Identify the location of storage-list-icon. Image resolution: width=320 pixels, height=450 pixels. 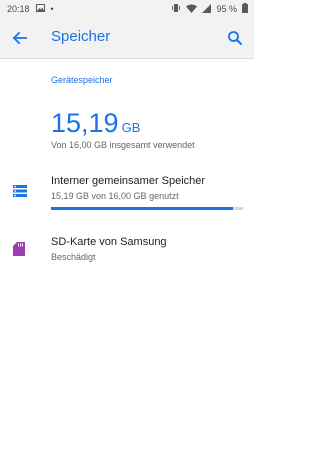
(20, 193).